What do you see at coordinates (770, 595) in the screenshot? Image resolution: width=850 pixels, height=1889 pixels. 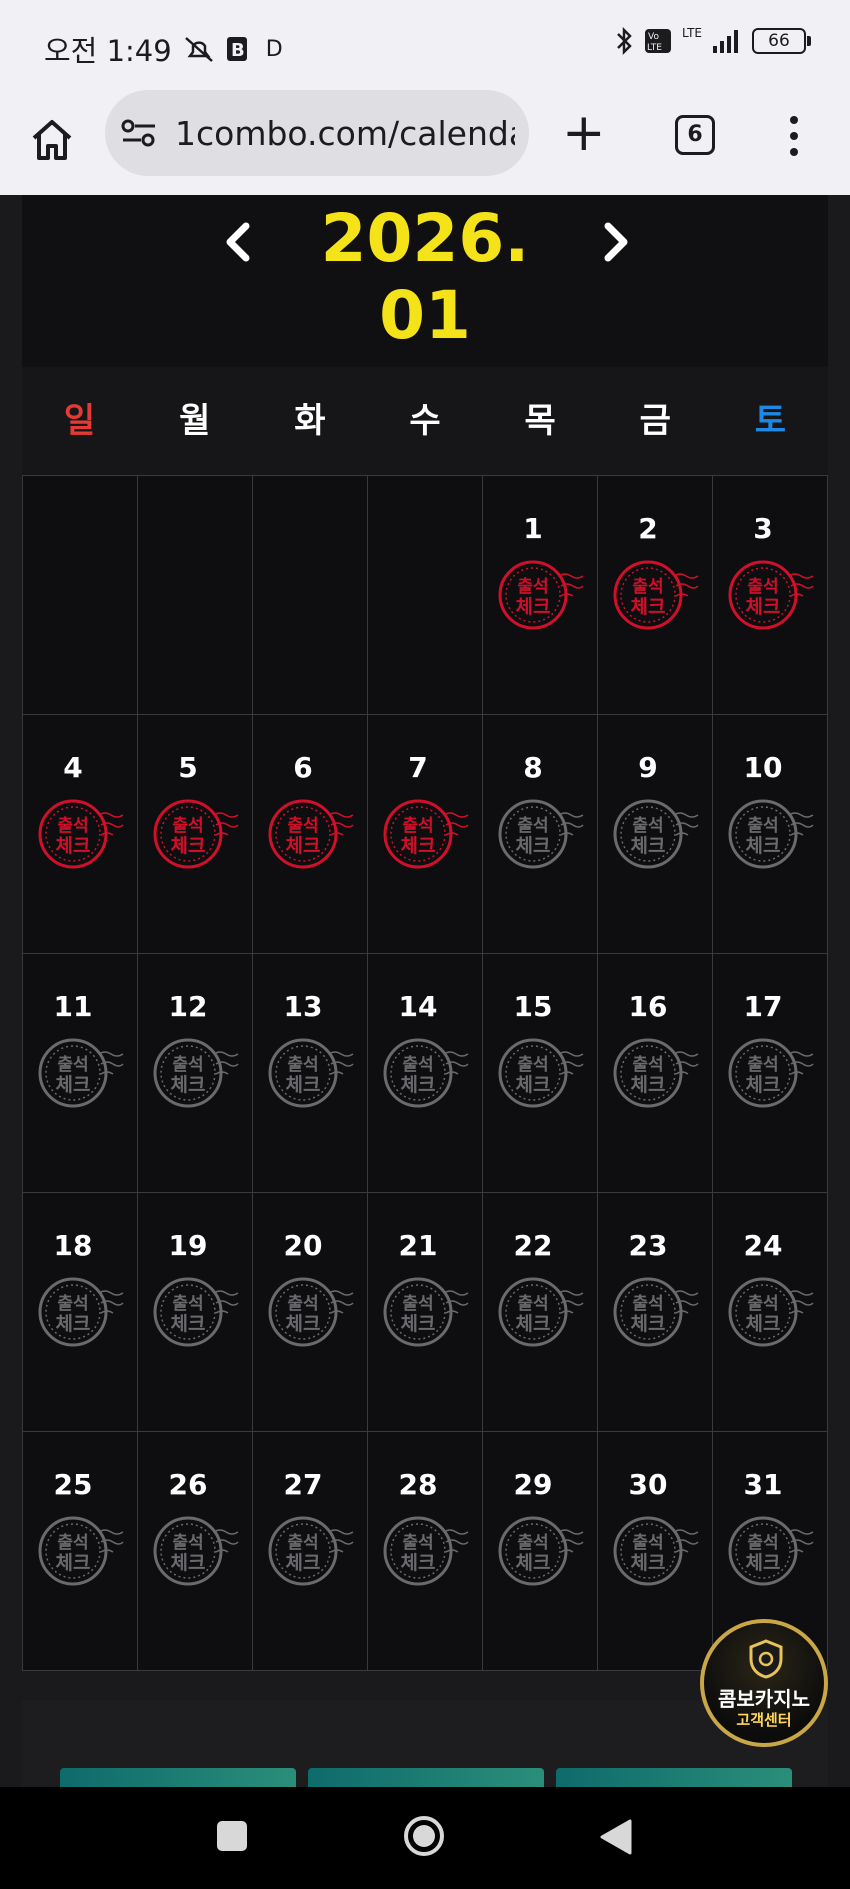 I see `day-cell: 3 출석 체크` at bounding box center [770, 595].